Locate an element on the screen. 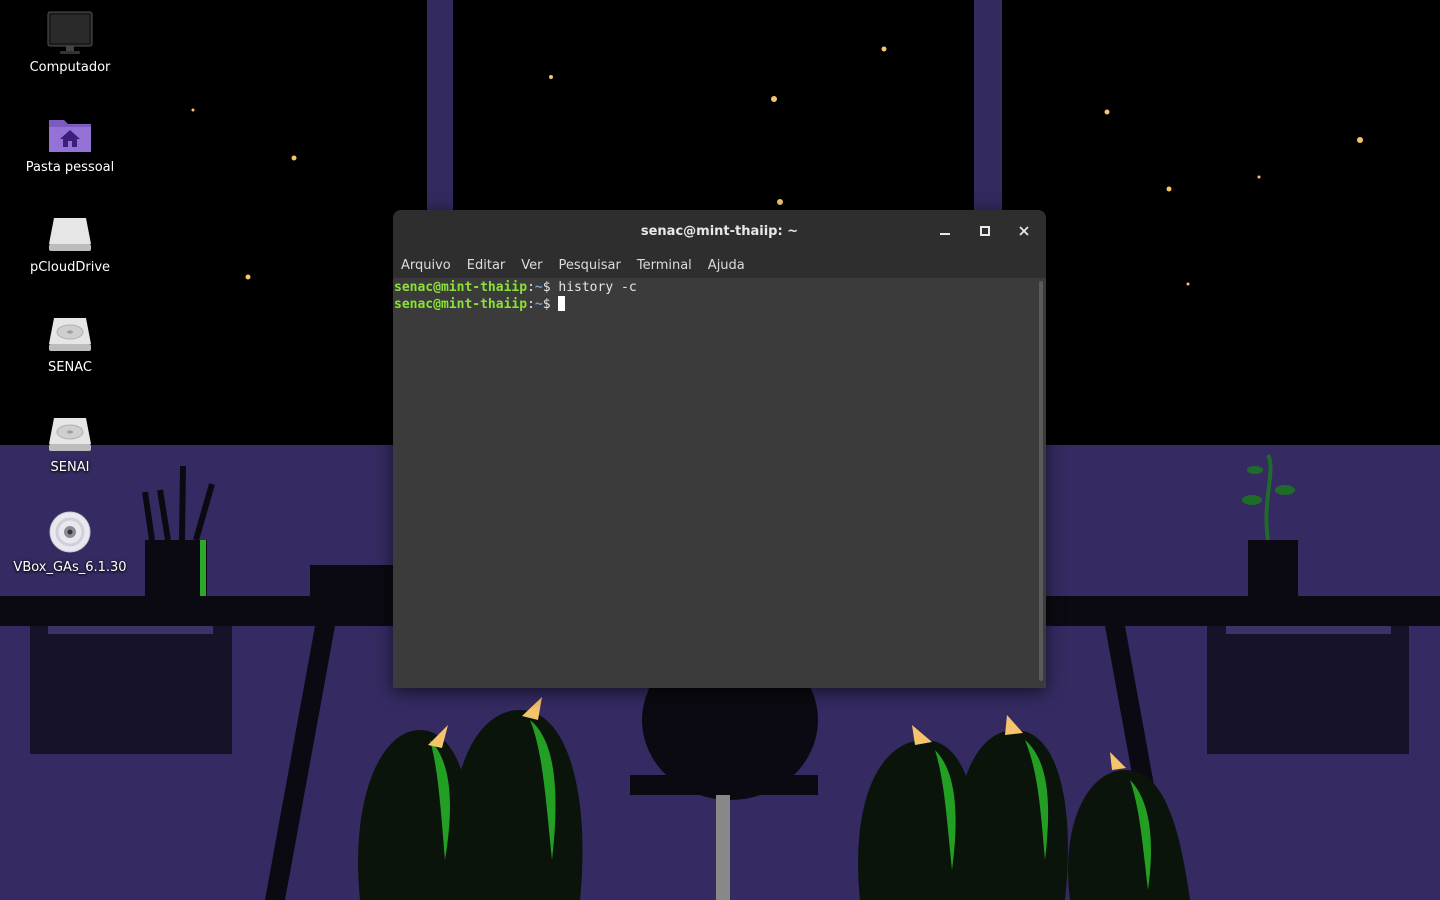  terminal-line: senac@mint-thaiip:~$ is located at coordinates (719, 304).